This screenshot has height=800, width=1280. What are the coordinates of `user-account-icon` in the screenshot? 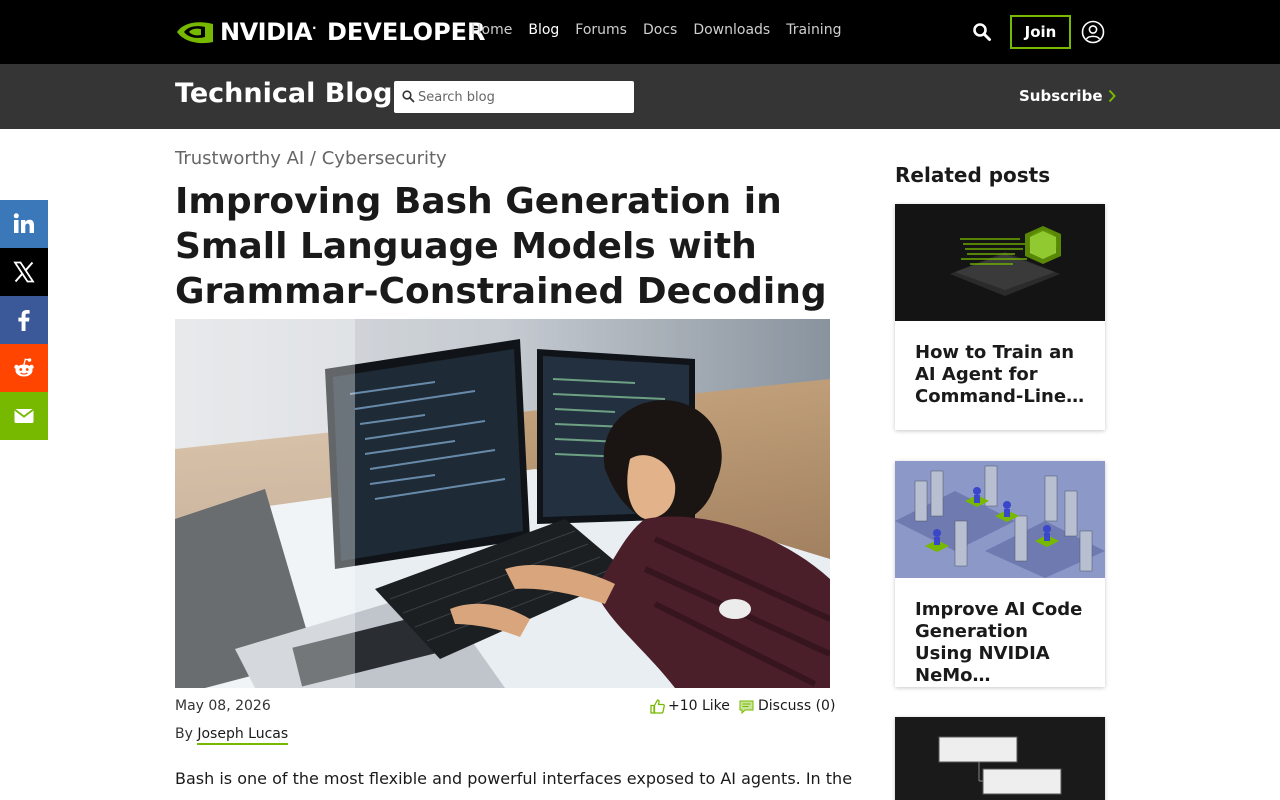 It's located at (1093, 32).